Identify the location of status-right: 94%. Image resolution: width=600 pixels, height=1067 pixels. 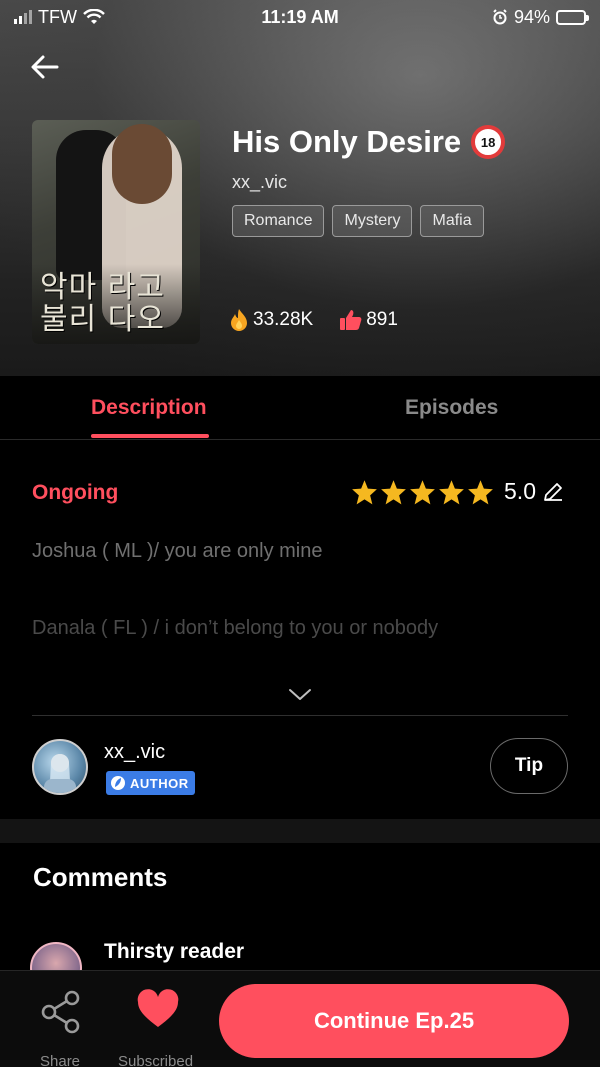
(540, 17).